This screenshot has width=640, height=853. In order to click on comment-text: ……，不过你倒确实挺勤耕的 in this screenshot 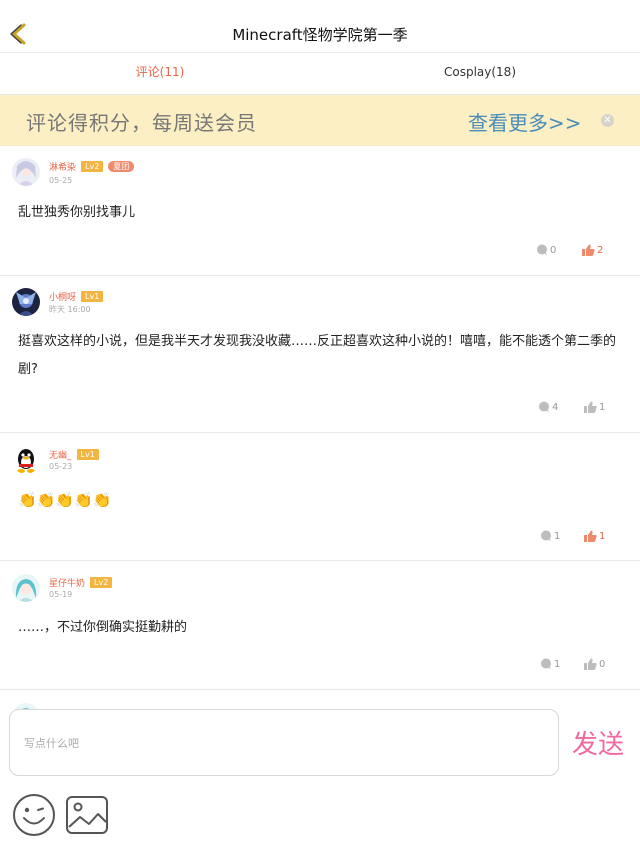, I will do `click(103, 627)`.